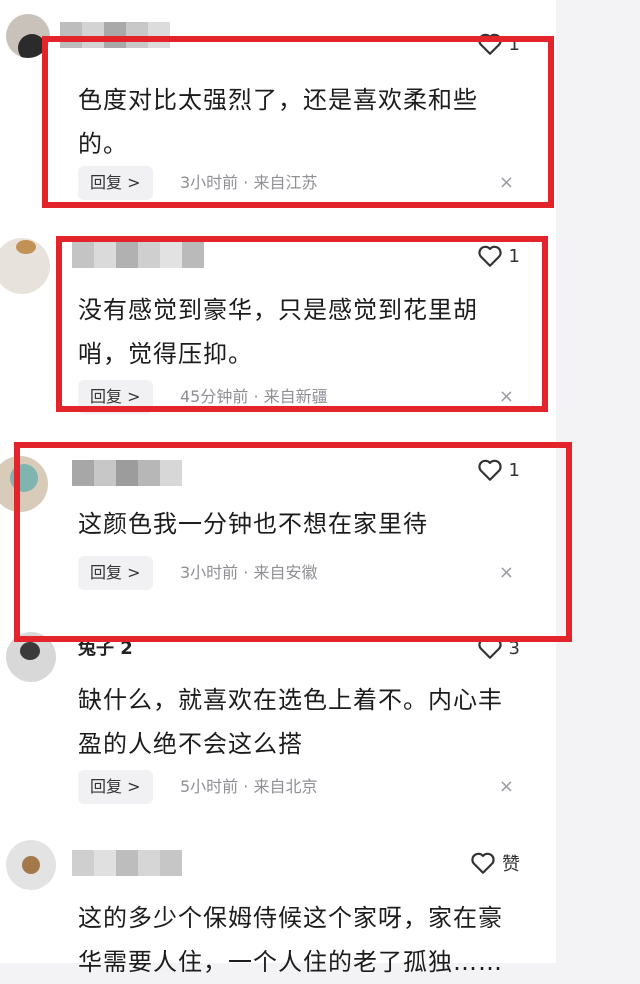 The image size is (640, 984). I want to click on reply-button: 回复 >, so click(115, 787).